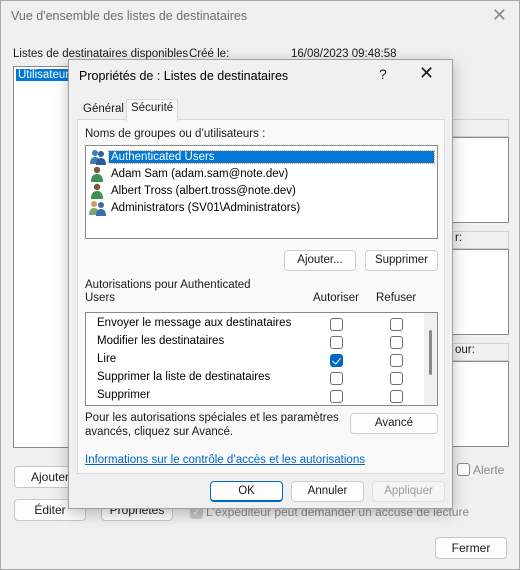  I want to click on user-name: Albert Tross (albert.tross@note.dev), so click(203, 190).